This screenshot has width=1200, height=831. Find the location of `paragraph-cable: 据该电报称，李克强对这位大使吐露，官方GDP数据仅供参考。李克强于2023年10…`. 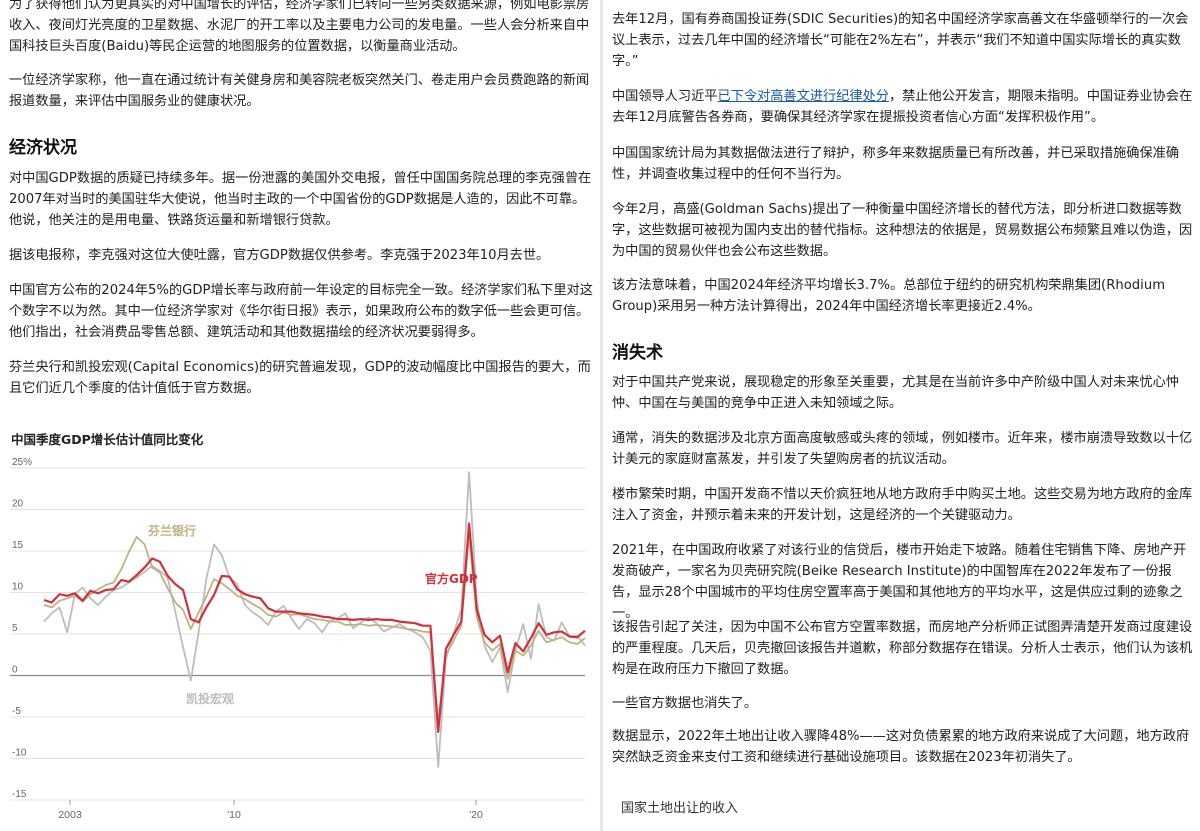

paragraph-cable: 据该电报称，李克强对这位大使吐露，官方GDP数据仅供参考。李克强于2023年10… is located at coordinates (279, 255).